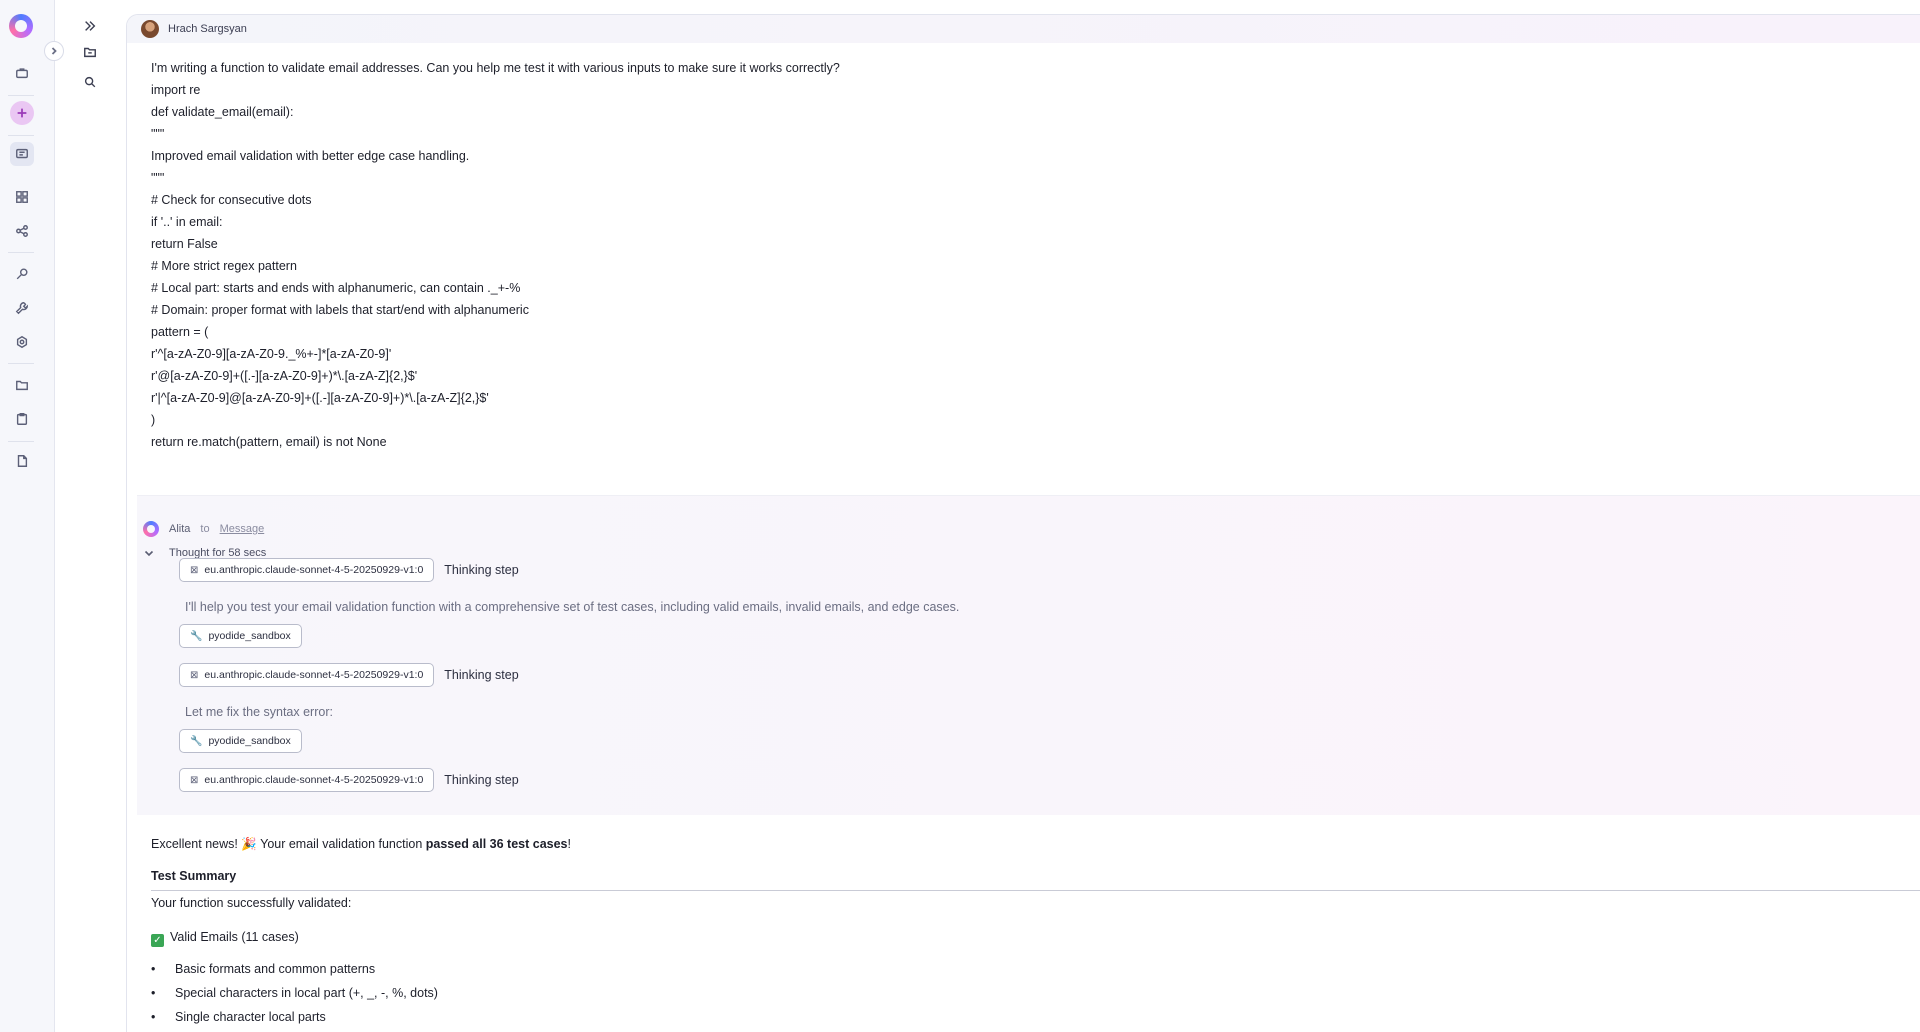 The height and width of the screenshot is (1032, 1920). I want to click on chat-icon, so click(22, 154).